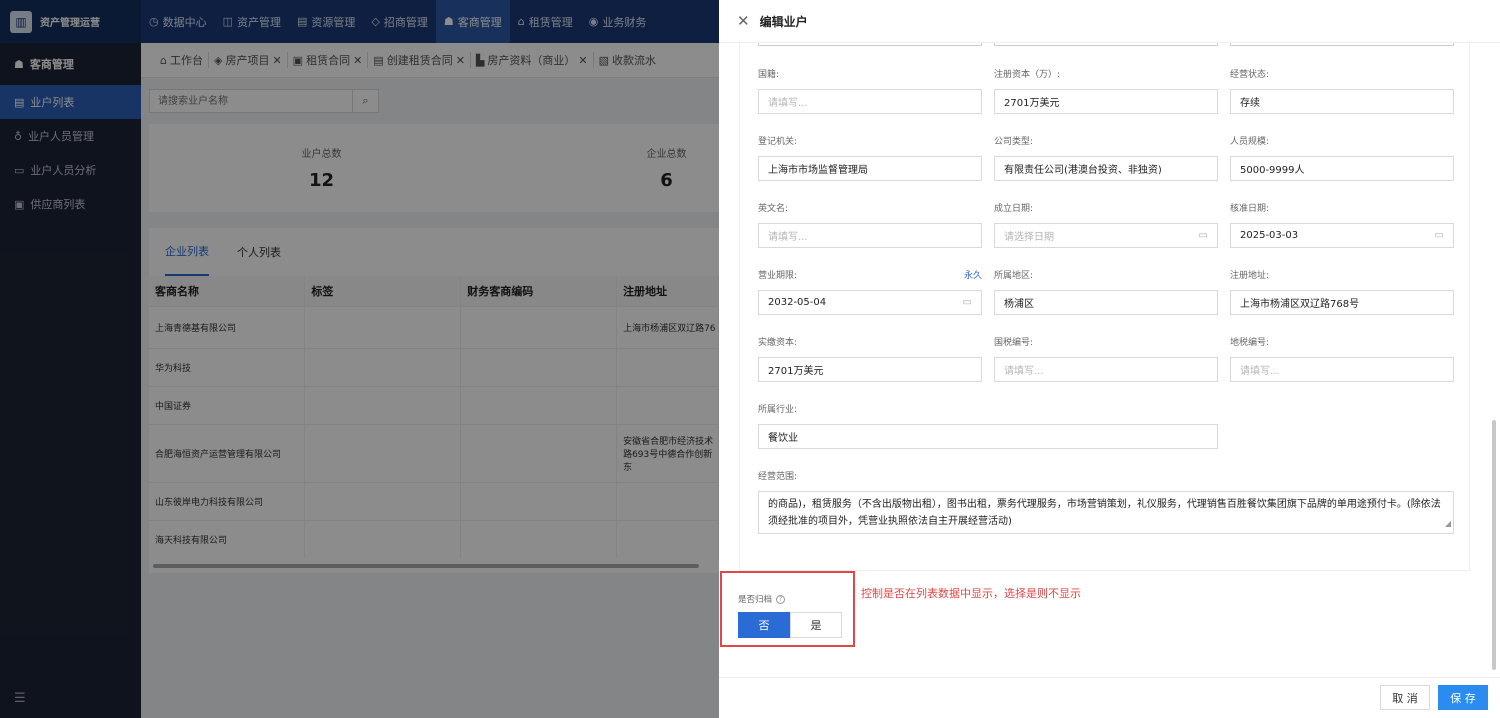 The height and width of the screenshot is (718, 1500). Describe the element at coordinates (1342, 342) in the screenshot. I see `field-label: 地税编号:` at that location.